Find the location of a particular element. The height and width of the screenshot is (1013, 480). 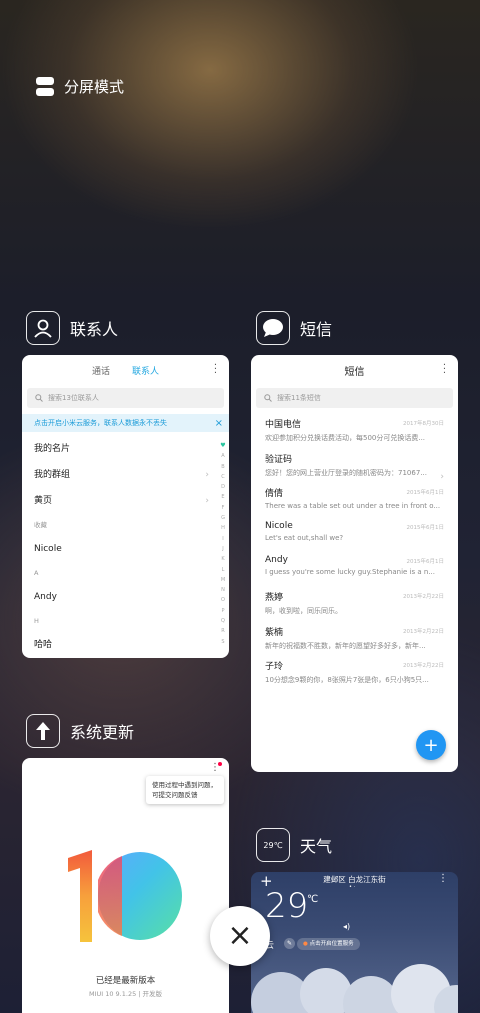

cloud-banner-text: 点击开启小米云服务，联系人数据永不丢失 is located at coordinates (100, 423).